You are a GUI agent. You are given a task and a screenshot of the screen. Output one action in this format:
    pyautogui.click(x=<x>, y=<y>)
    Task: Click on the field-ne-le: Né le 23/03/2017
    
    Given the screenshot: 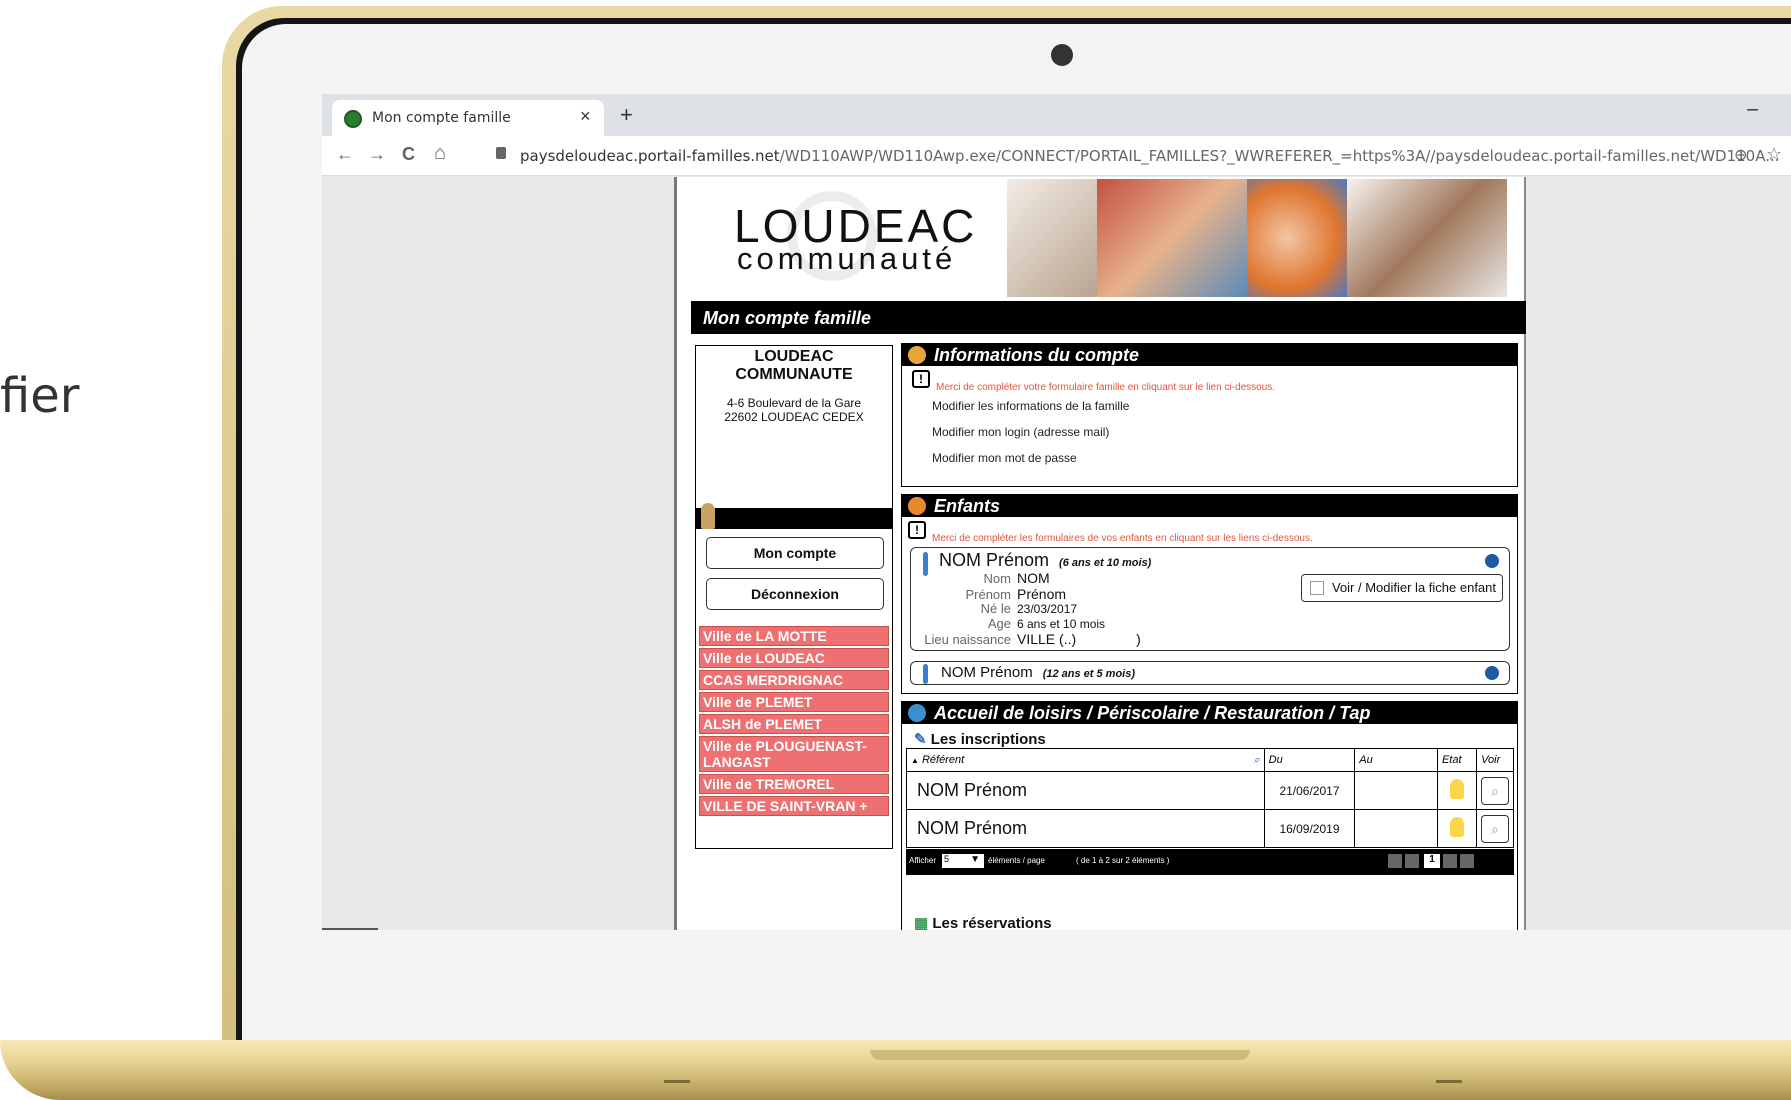 What is the action you would take?
    pyautogui.click(x=994, y=608)
    